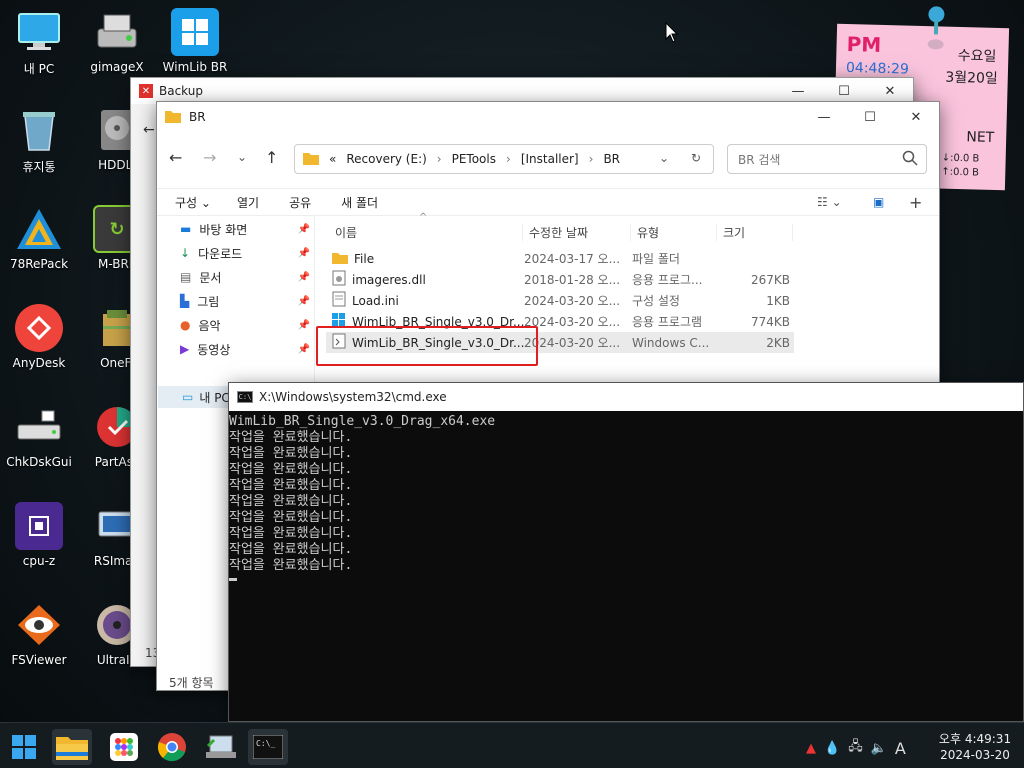 The image size is (1024, 768). I want to click on open-button: 열기, so click(248, 202).